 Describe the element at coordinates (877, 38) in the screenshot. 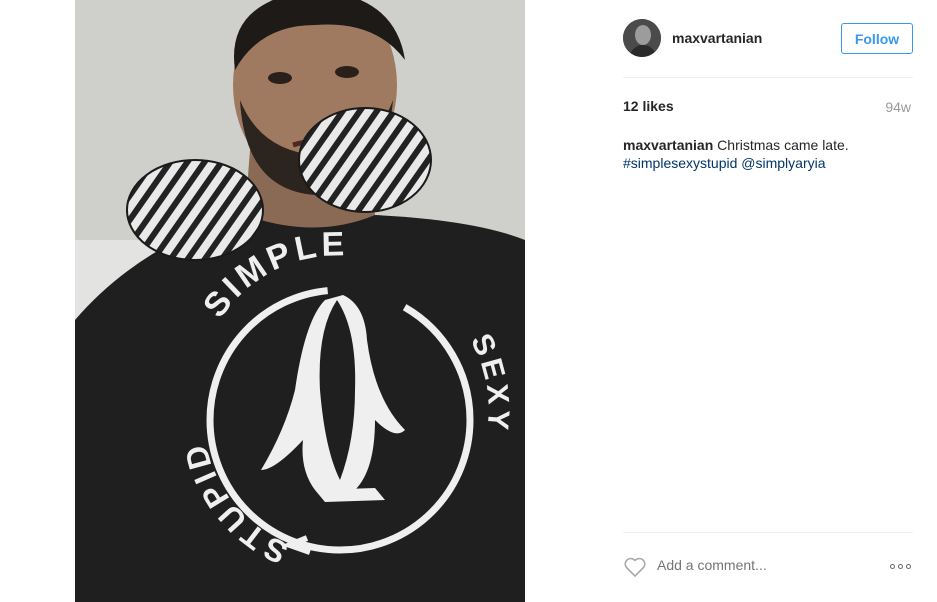

I see `follow-button: Follow` at that location.